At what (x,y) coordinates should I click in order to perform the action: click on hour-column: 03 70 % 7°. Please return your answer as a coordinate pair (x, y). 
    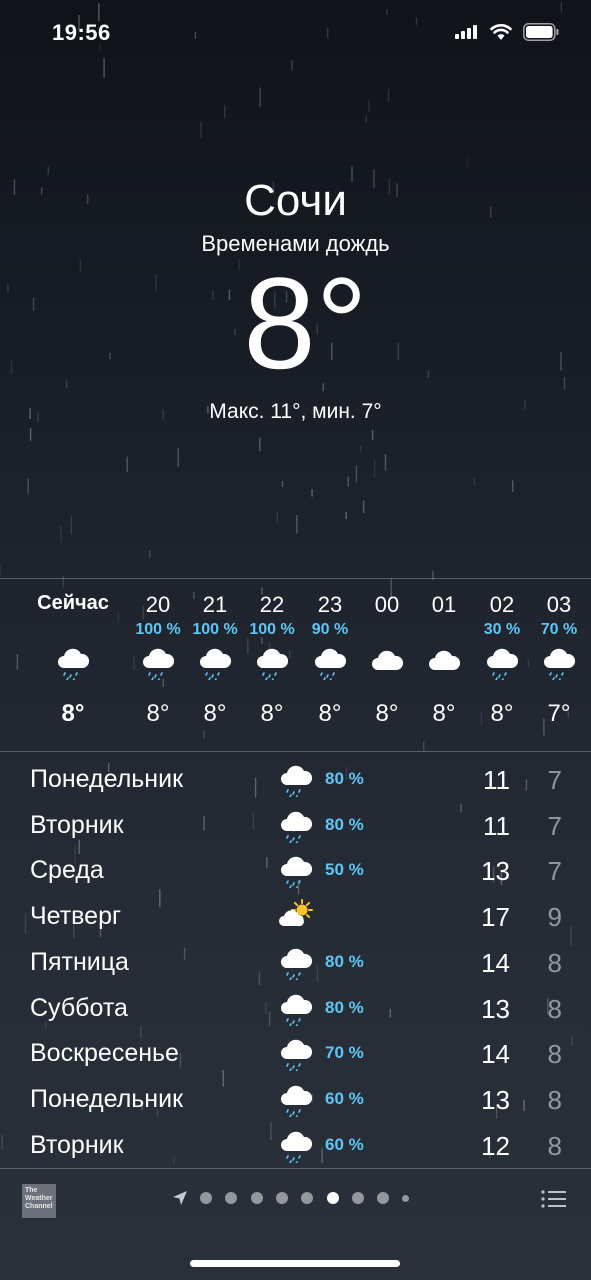
    Looking at the image, I should click on (555, 665).